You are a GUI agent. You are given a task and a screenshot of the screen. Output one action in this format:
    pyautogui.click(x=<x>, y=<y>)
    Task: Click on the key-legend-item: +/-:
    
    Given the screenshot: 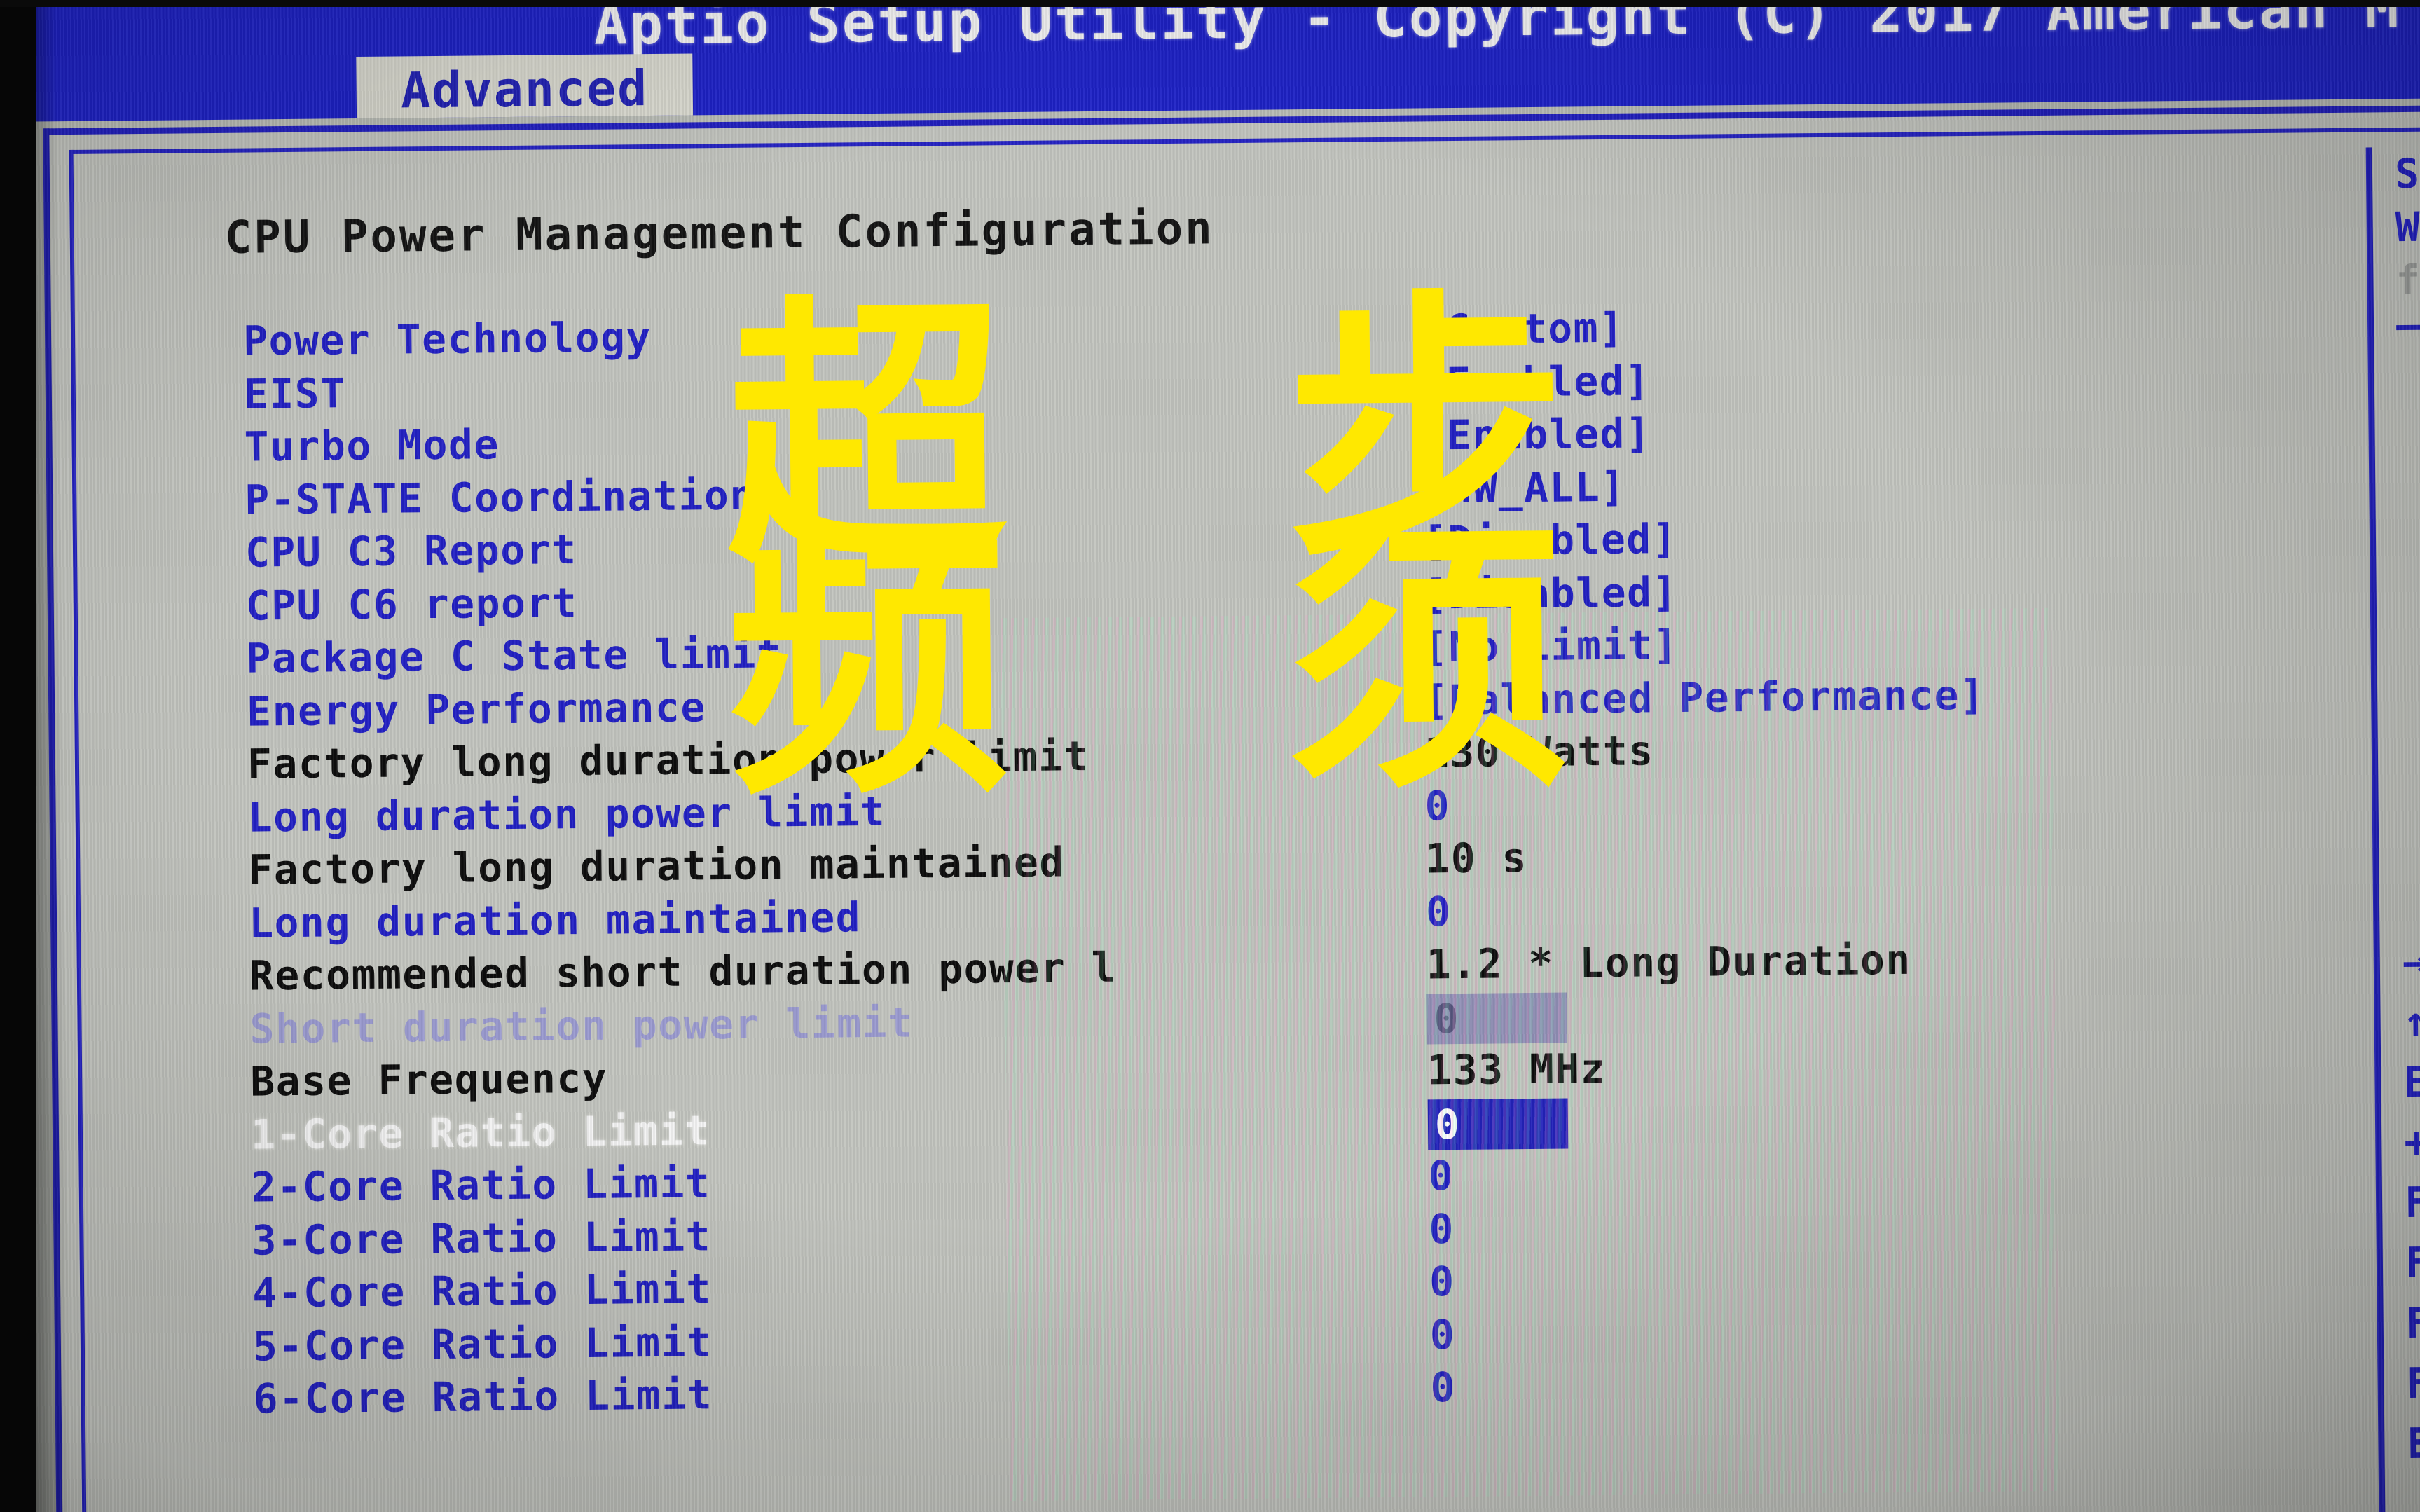 What is the action you would take?
    pyautogui.click(x=2411, y=1142)
    